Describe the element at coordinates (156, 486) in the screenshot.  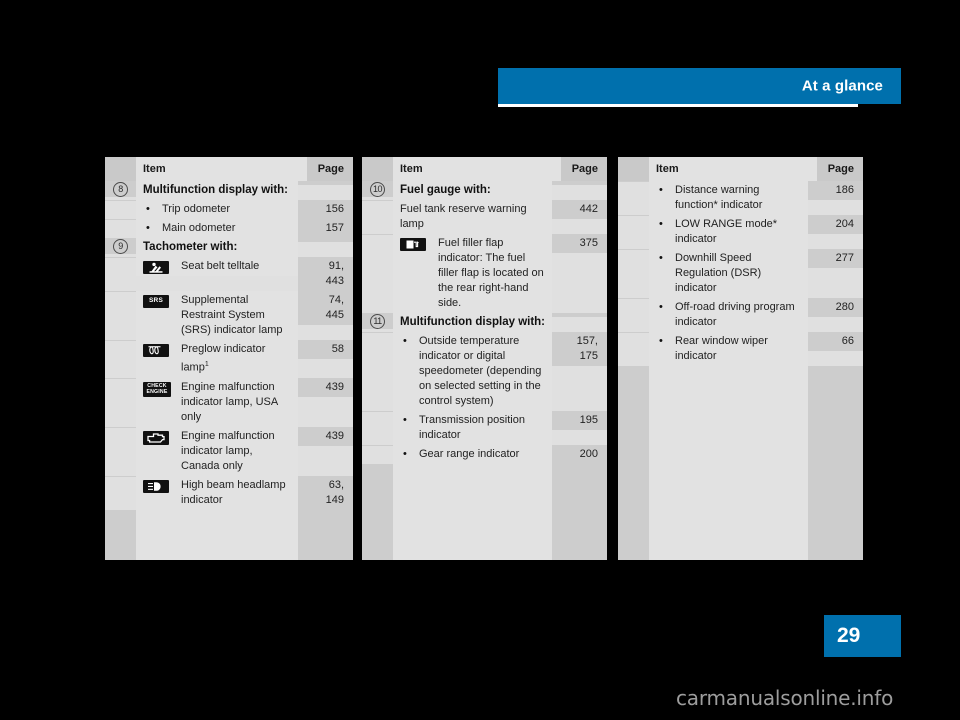
I see `high-beam-headlamp-icon` at that location.